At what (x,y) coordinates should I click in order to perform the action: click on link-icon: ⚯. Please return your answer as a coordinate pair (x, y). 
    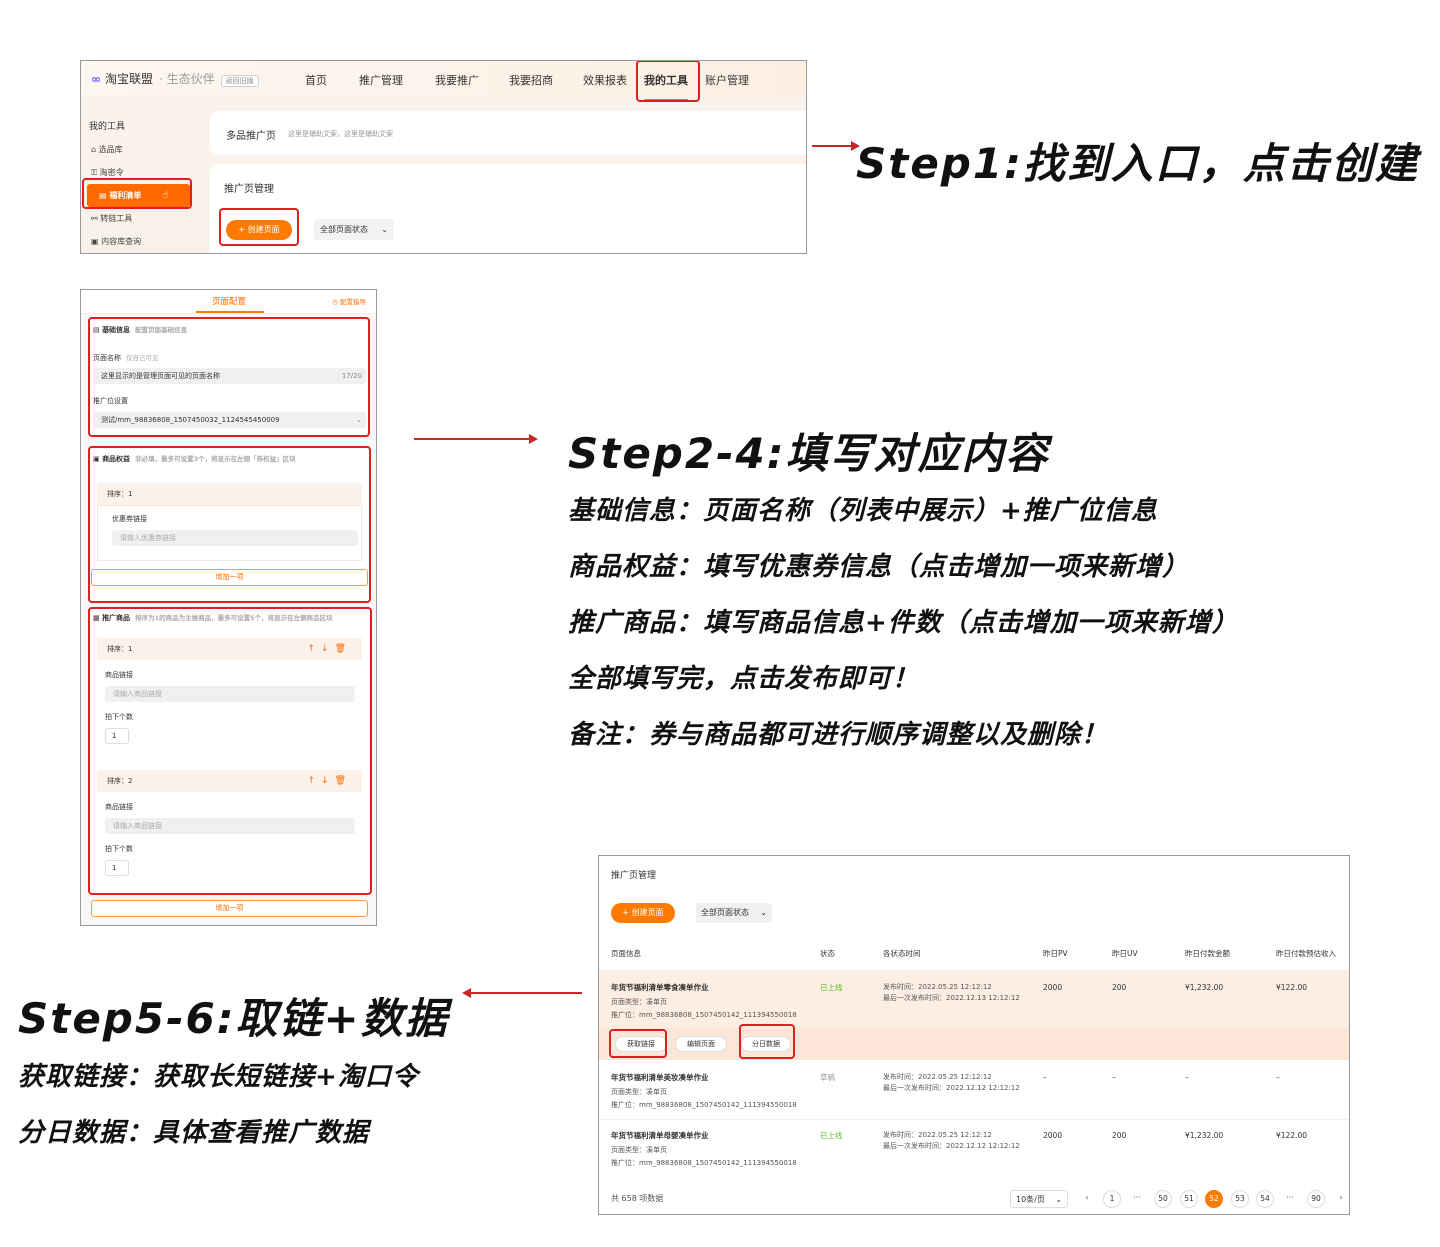
    Looking at the image, I should click on (94, 218).